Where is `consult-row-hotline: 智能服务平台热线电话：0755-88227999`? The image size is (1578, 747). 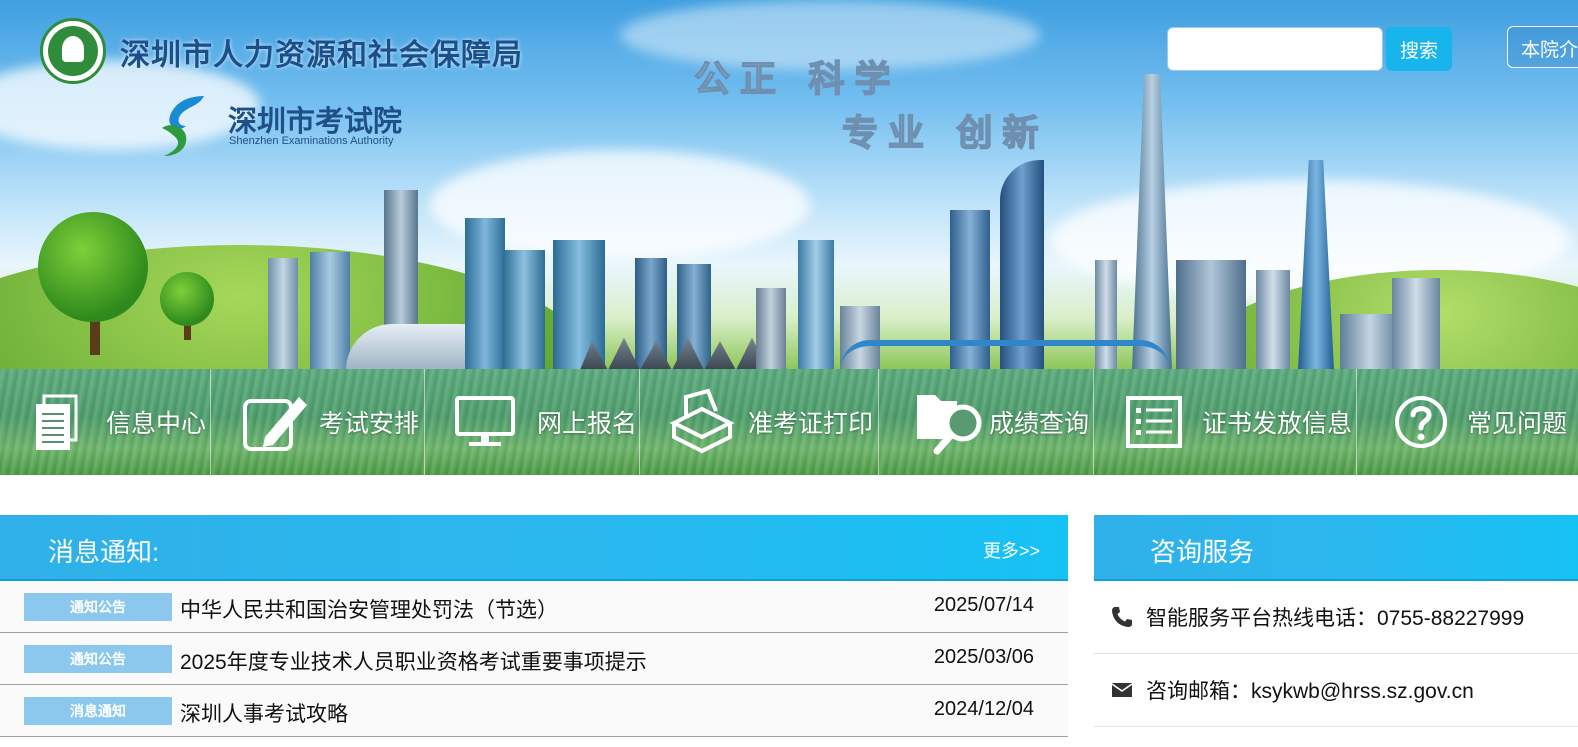 consult-row-hotline: 智能服务平台热线电话：0755-88227999 is located at coordinates (1336, 617).